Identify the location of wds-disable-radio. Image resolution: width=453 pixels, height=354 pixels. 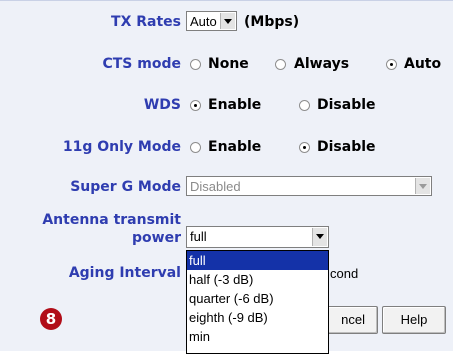
(304, 105).